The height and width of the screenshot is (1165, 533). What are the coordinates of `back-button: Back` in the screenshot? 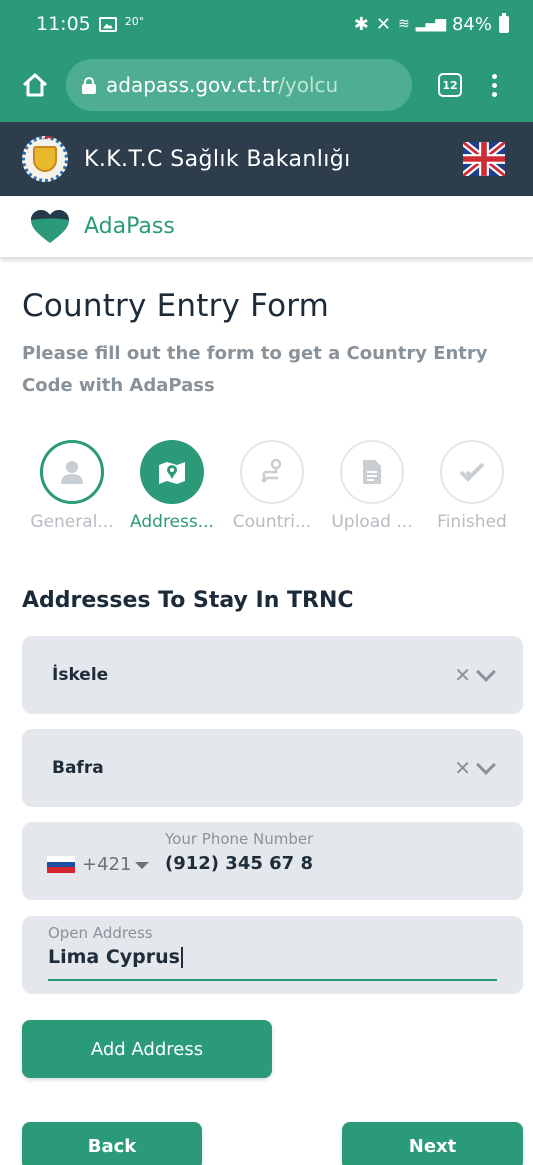 It's located at (112, 1143).